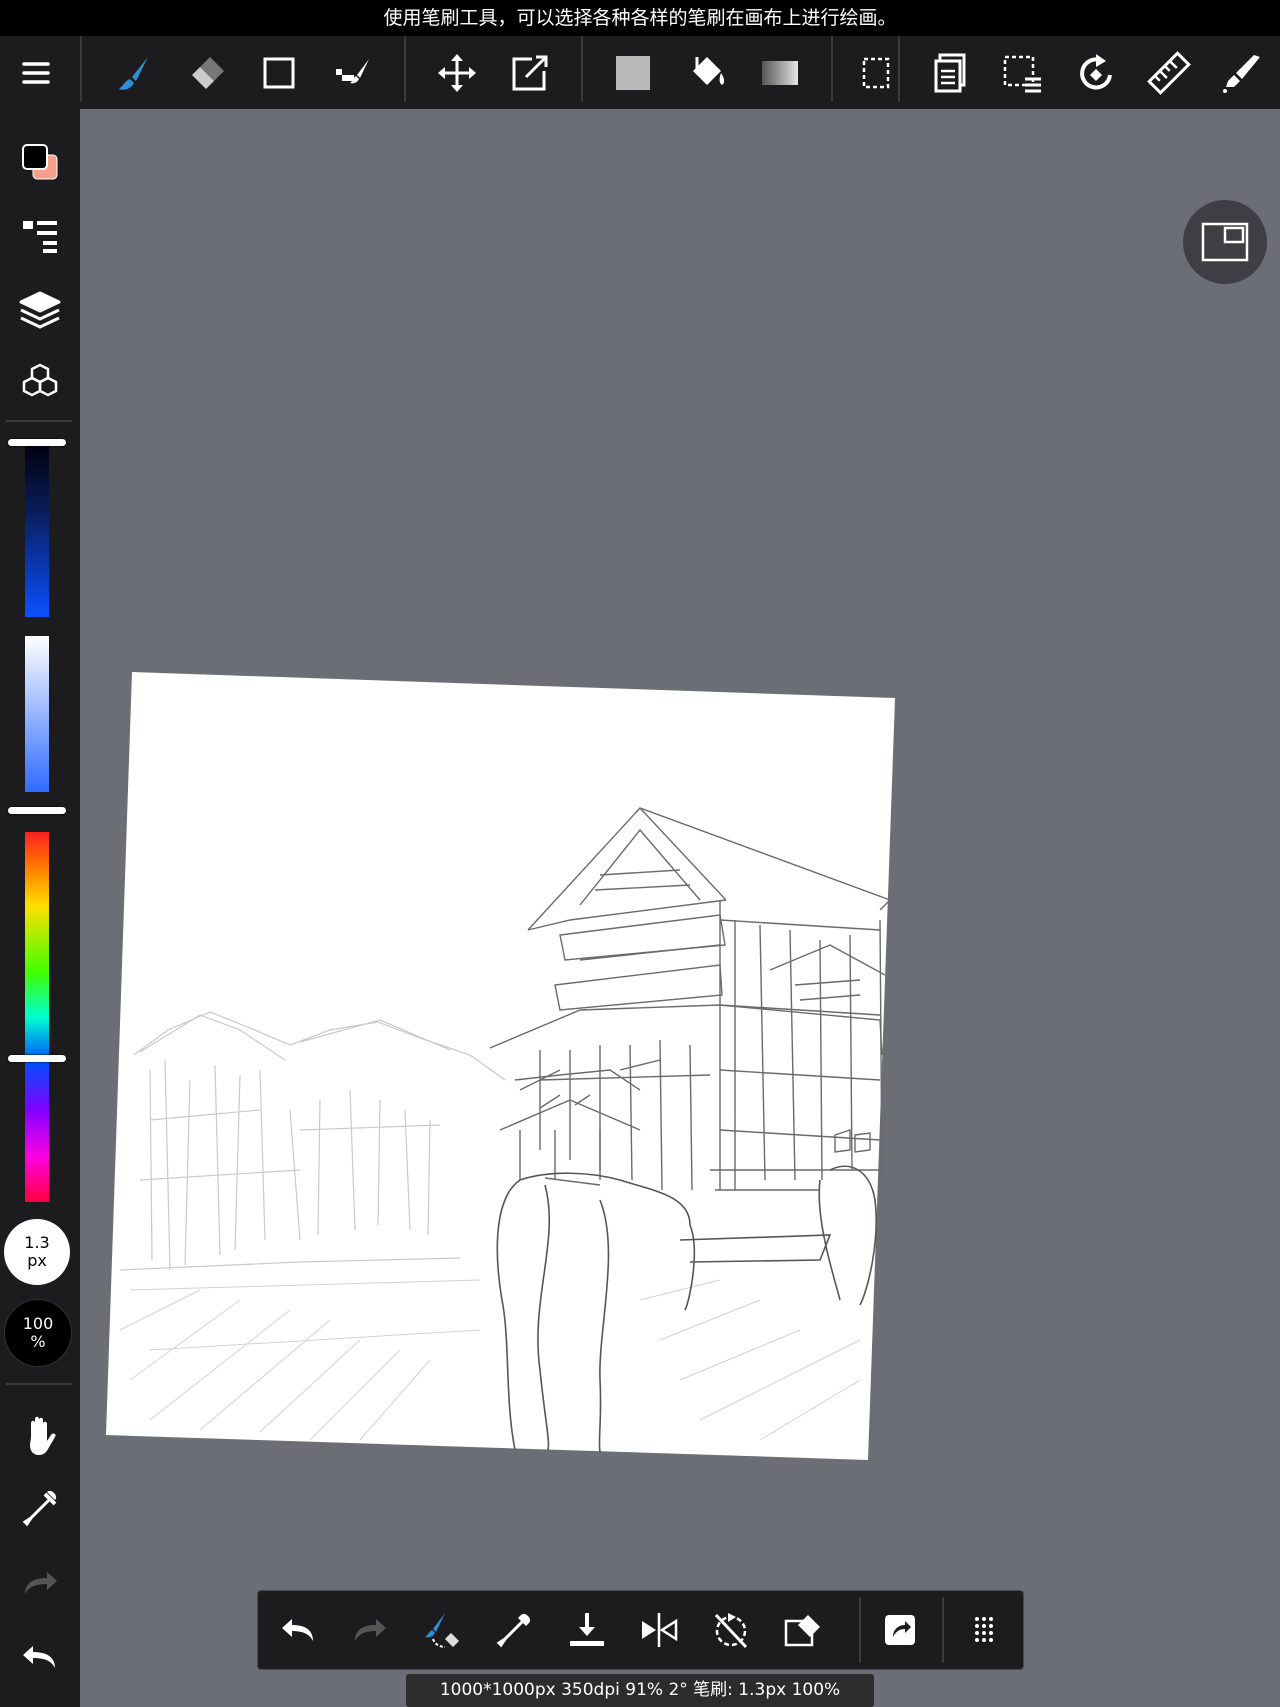  I want to click on save-download-icon, so click(587, 1630).